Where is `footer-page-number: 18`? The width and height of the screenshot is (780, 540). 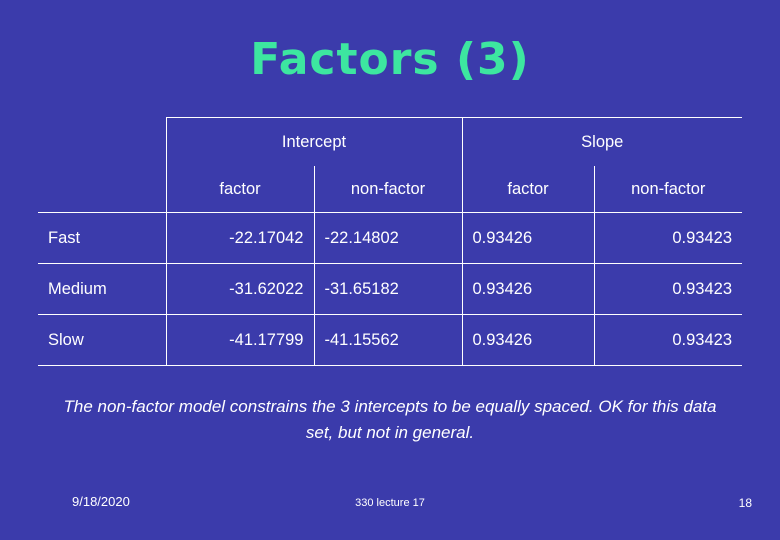
footer-page-number: 18 is located at coordinates (745, 503).